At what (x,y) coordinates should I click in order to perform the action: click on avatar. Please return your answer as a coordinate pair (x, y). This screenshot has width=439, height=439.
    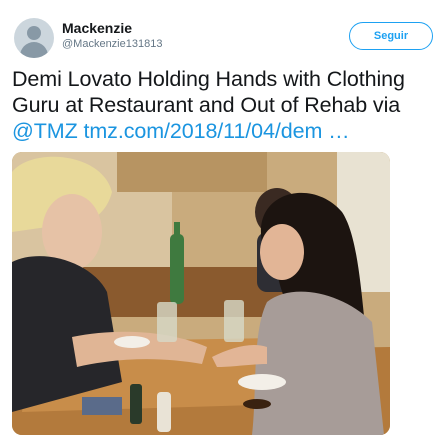
    Looking at the image, I should click on (34, 38).